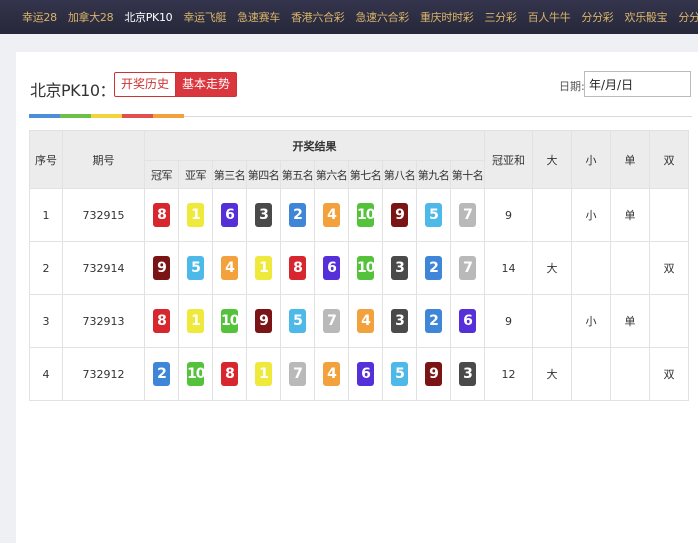  I want to click on row-index: 1, so click(46, 215).